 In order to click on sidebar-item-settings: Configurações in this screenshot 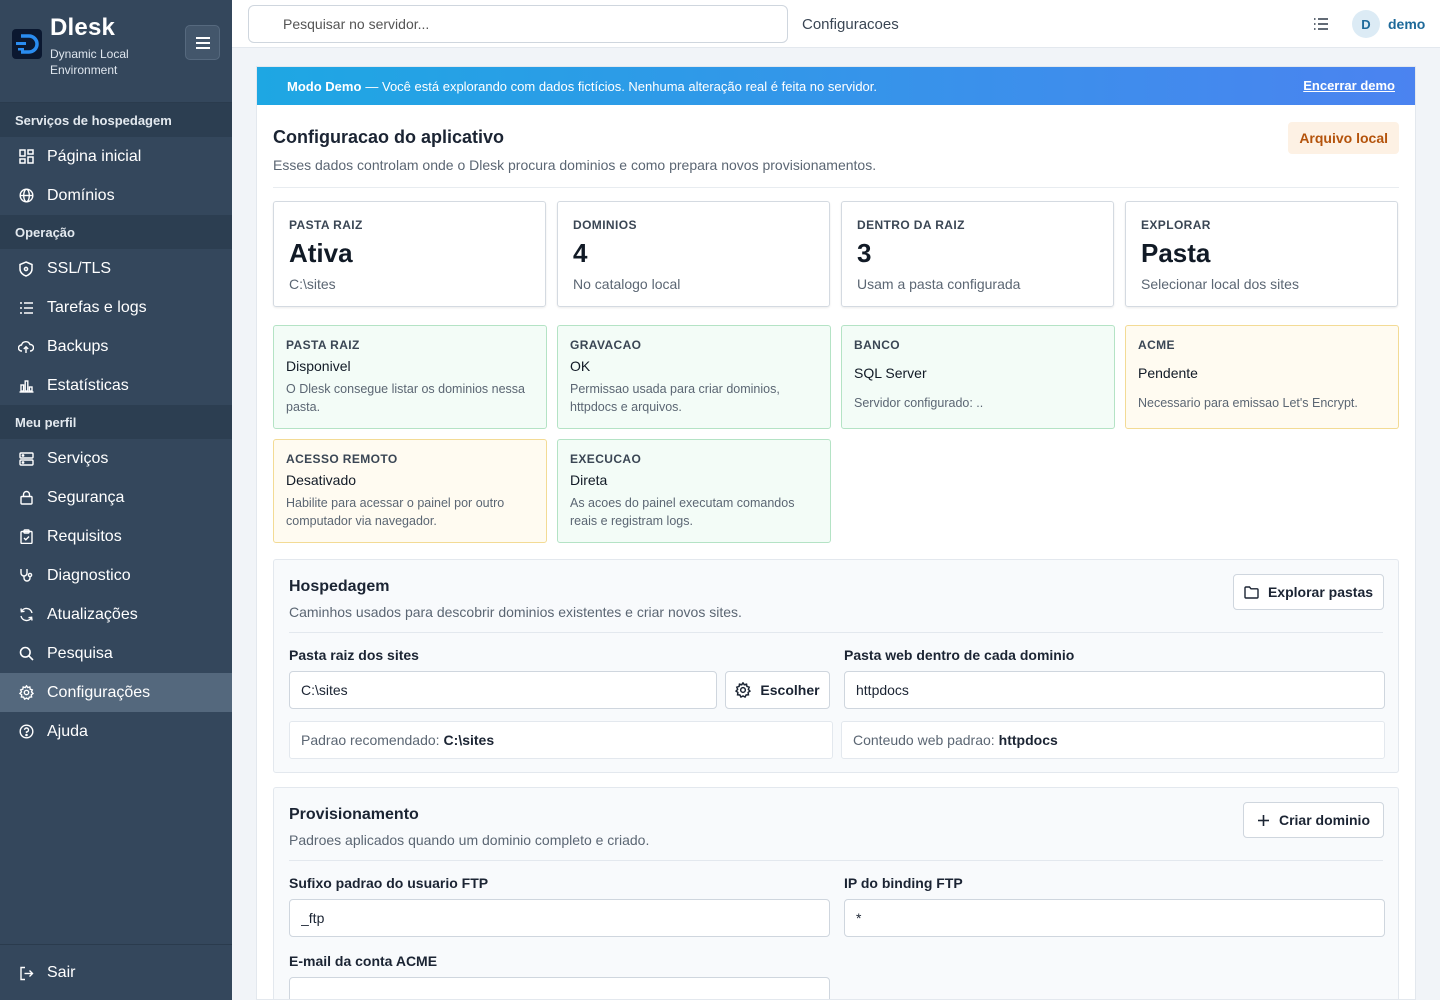, I will do `click(116, 692)`.